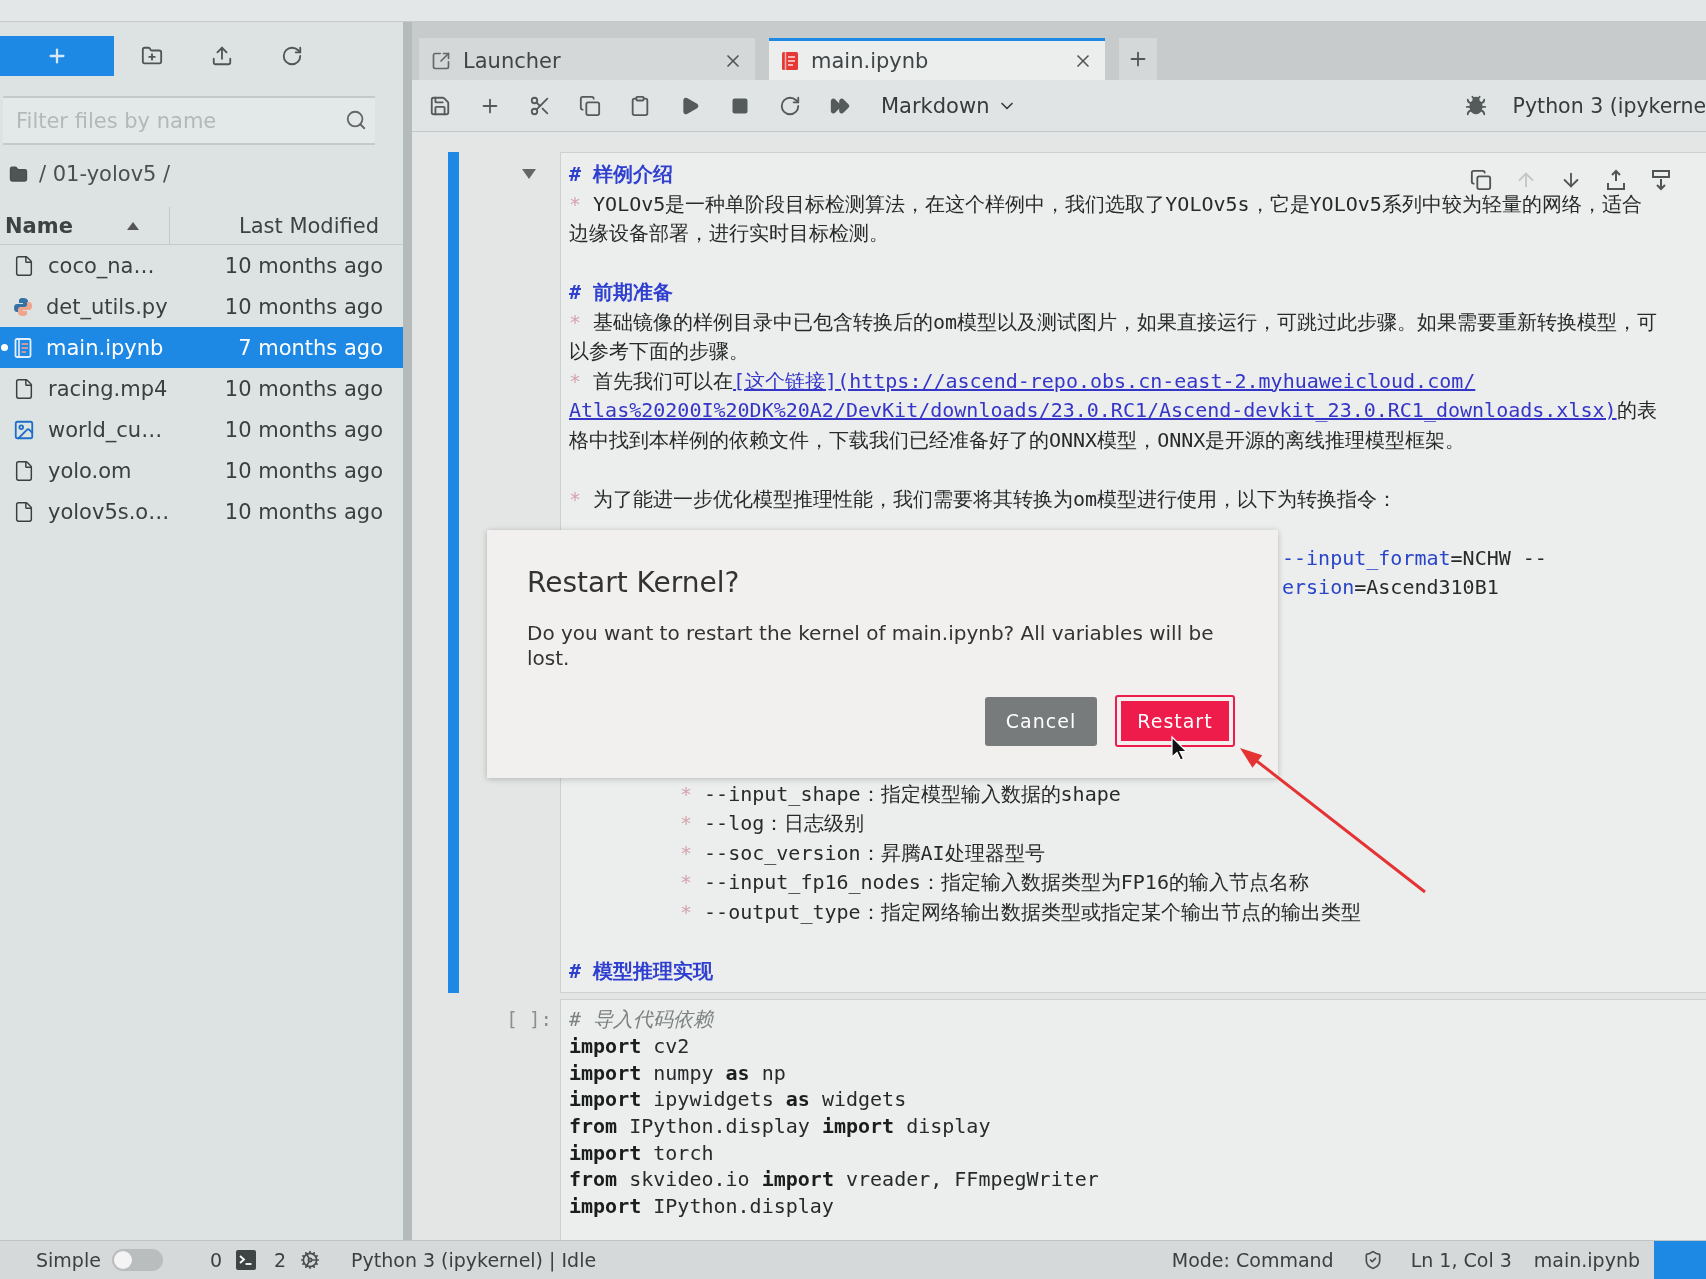  What do you see at coordinates (1022, 381) in the screenshot?
I see `markdown-line: * 首先我们可以在[这个链接](https://ascend-repo.obs.cn-east-2.myhuaweicloud.com/` at bounding box center [1022, 381].